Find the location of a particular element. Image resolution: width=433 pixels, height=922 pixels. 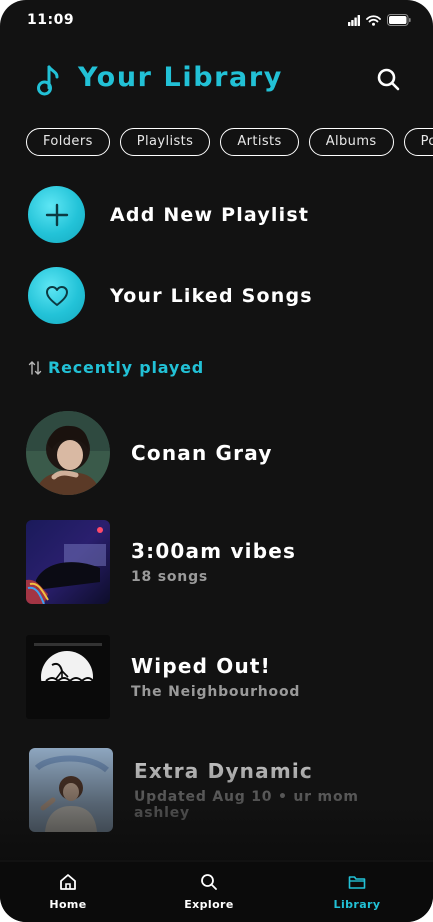

liked-songs-circle is located at coordinates (56, 295).